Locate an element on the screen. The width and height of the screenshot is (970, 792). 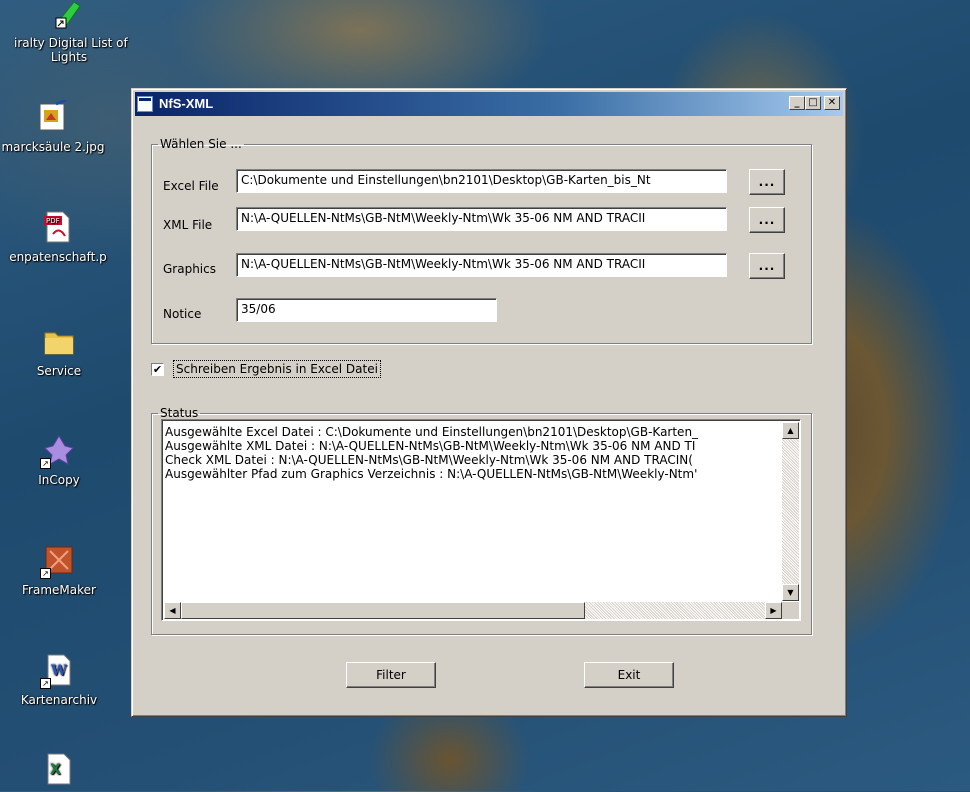
framemaker-icon: ↗ is located at coordinates (58, 561).